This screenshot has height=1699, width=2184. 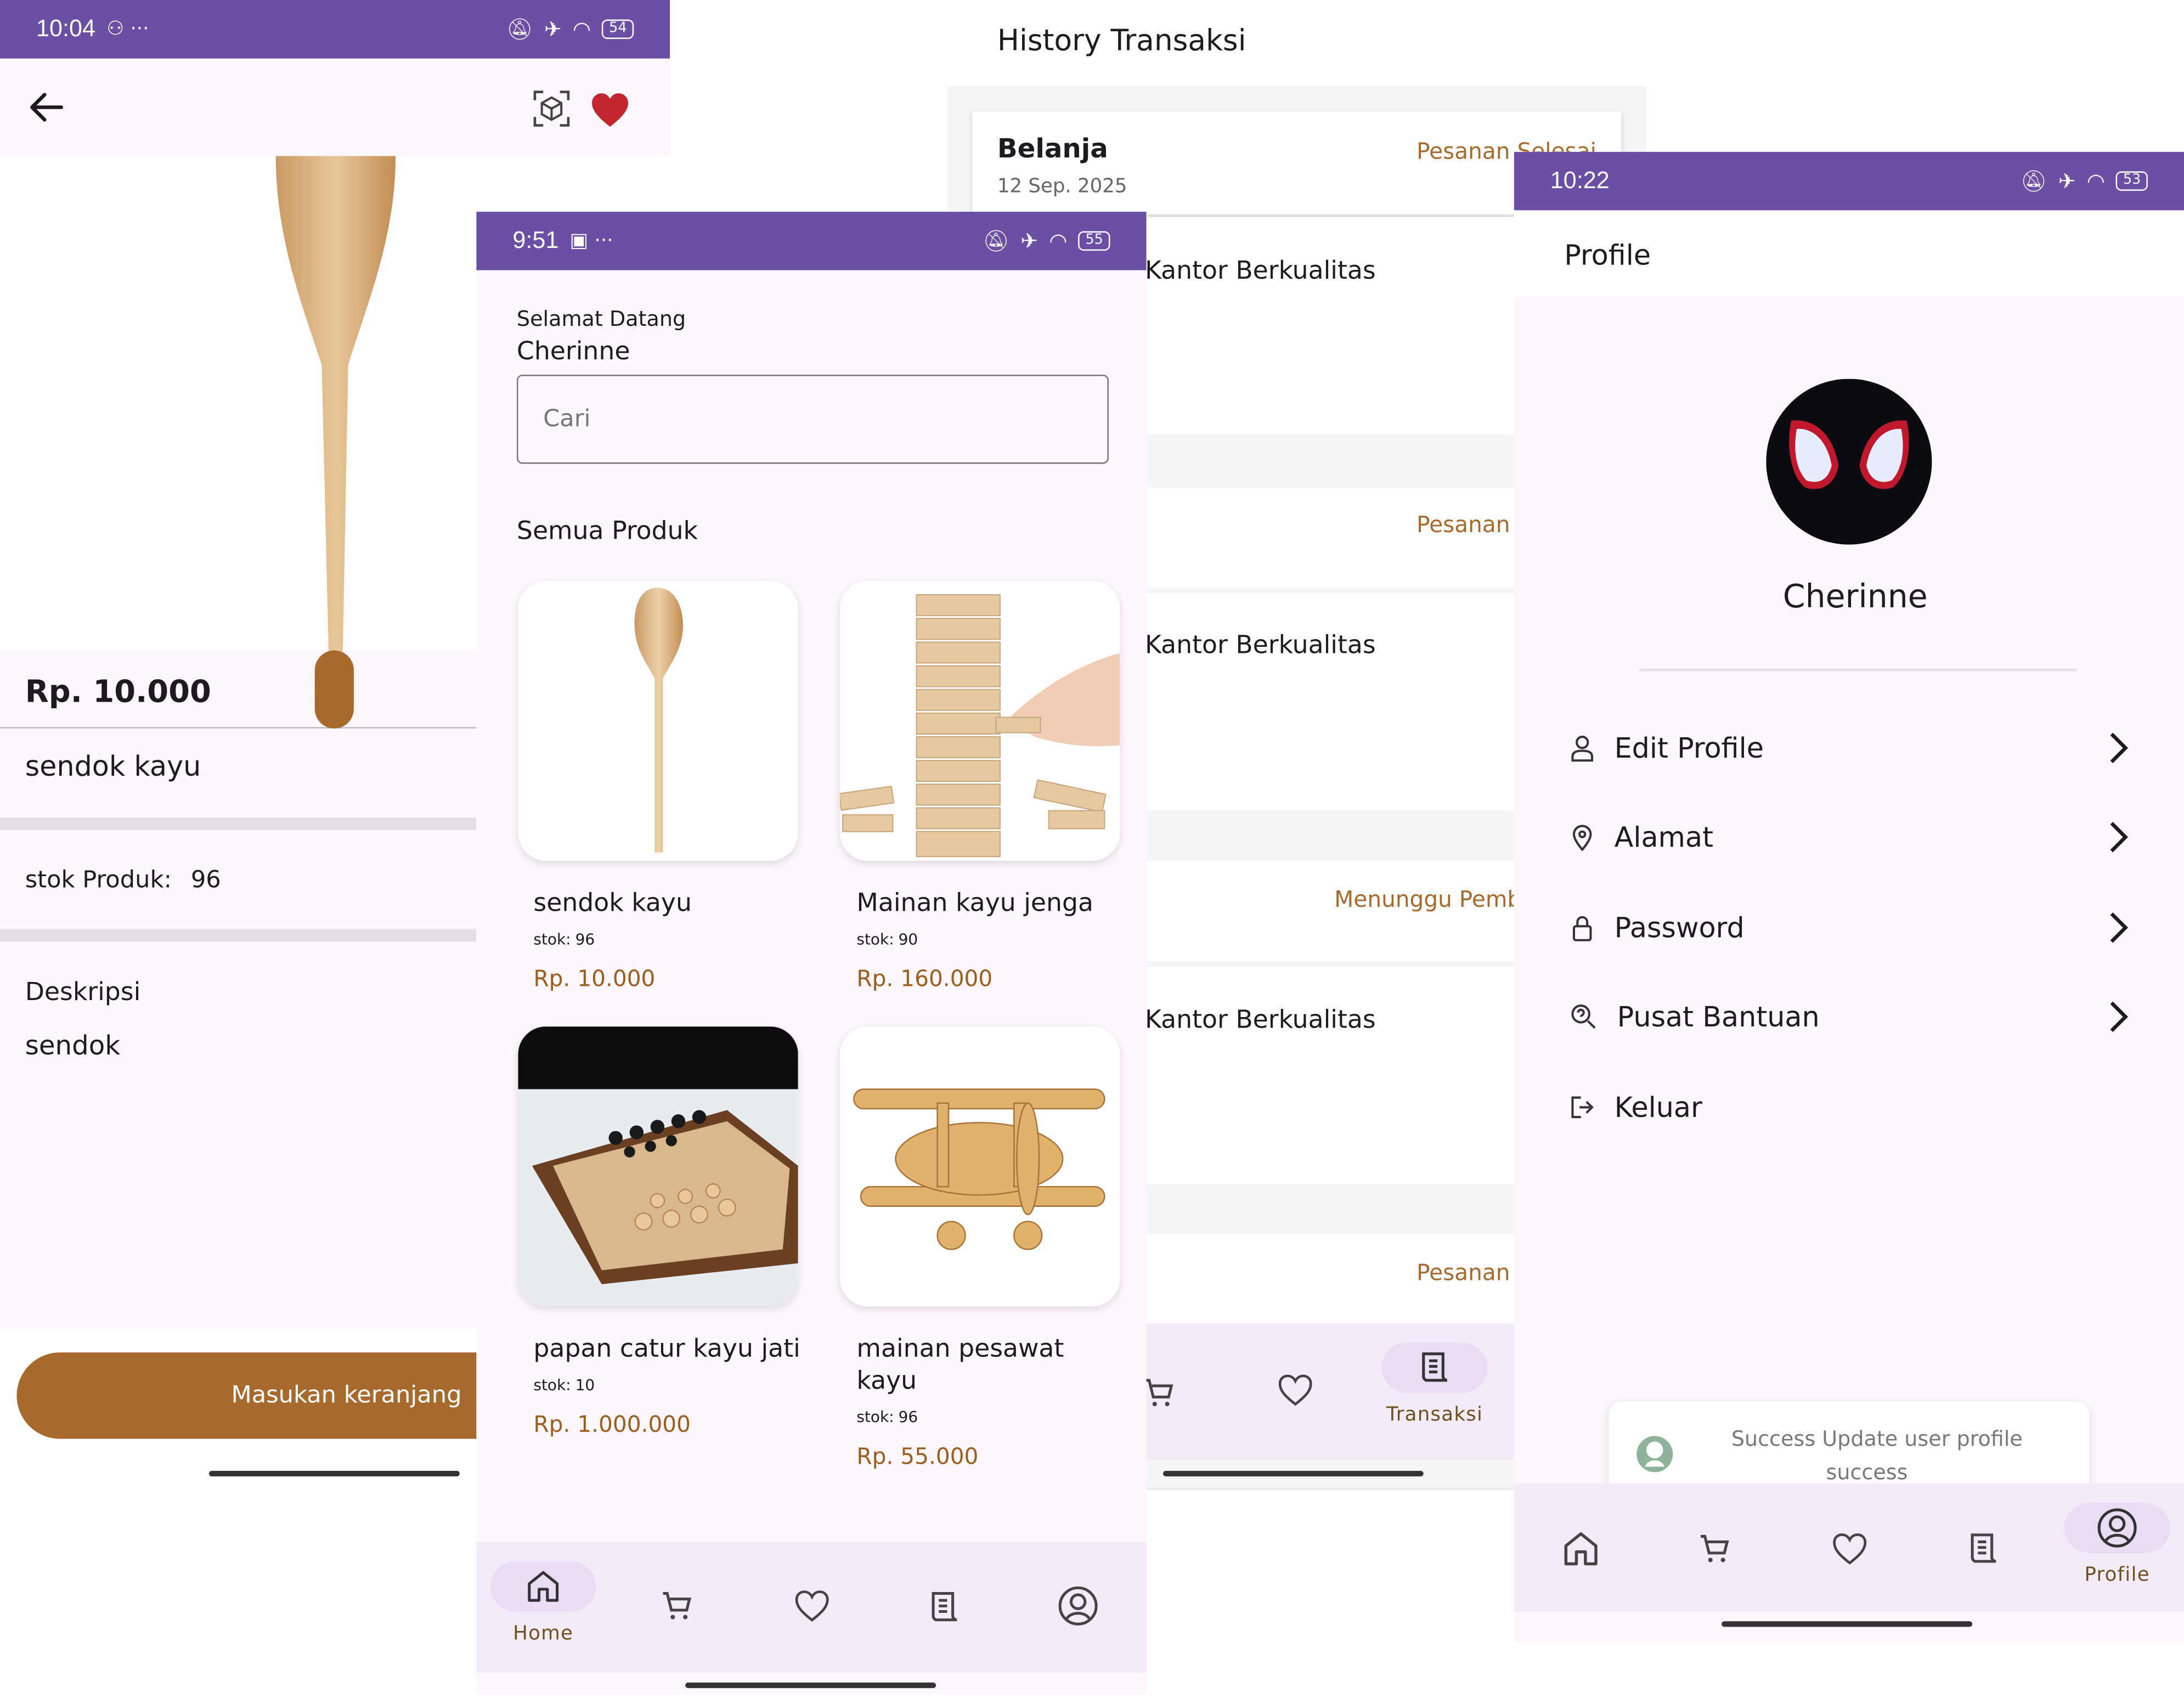 What do you see at coordinates (1849, 462) in the screenshot?
I see `avatar` at bounding box center [1849, 462].